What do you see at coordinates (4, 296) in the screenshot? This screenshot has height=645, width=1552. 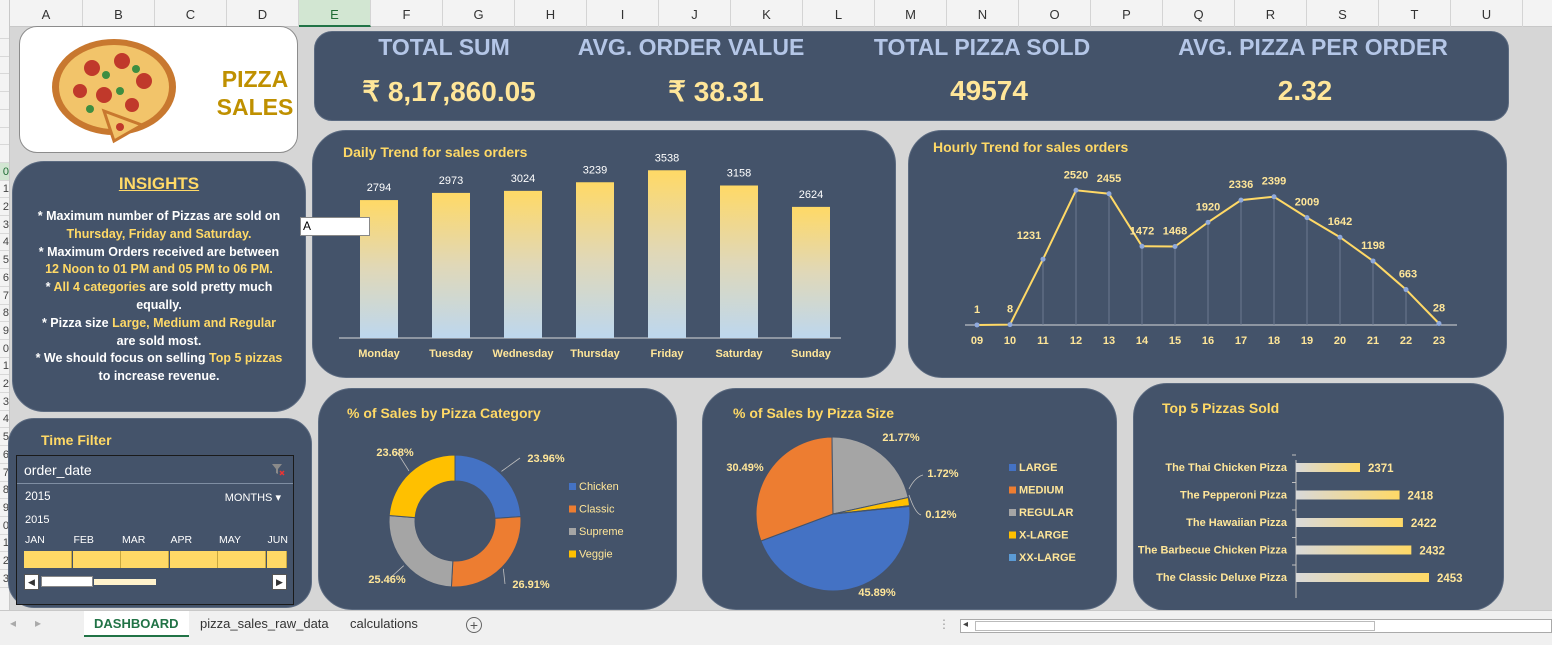 I see `row-header: 7` at bounding box center [4, 296].